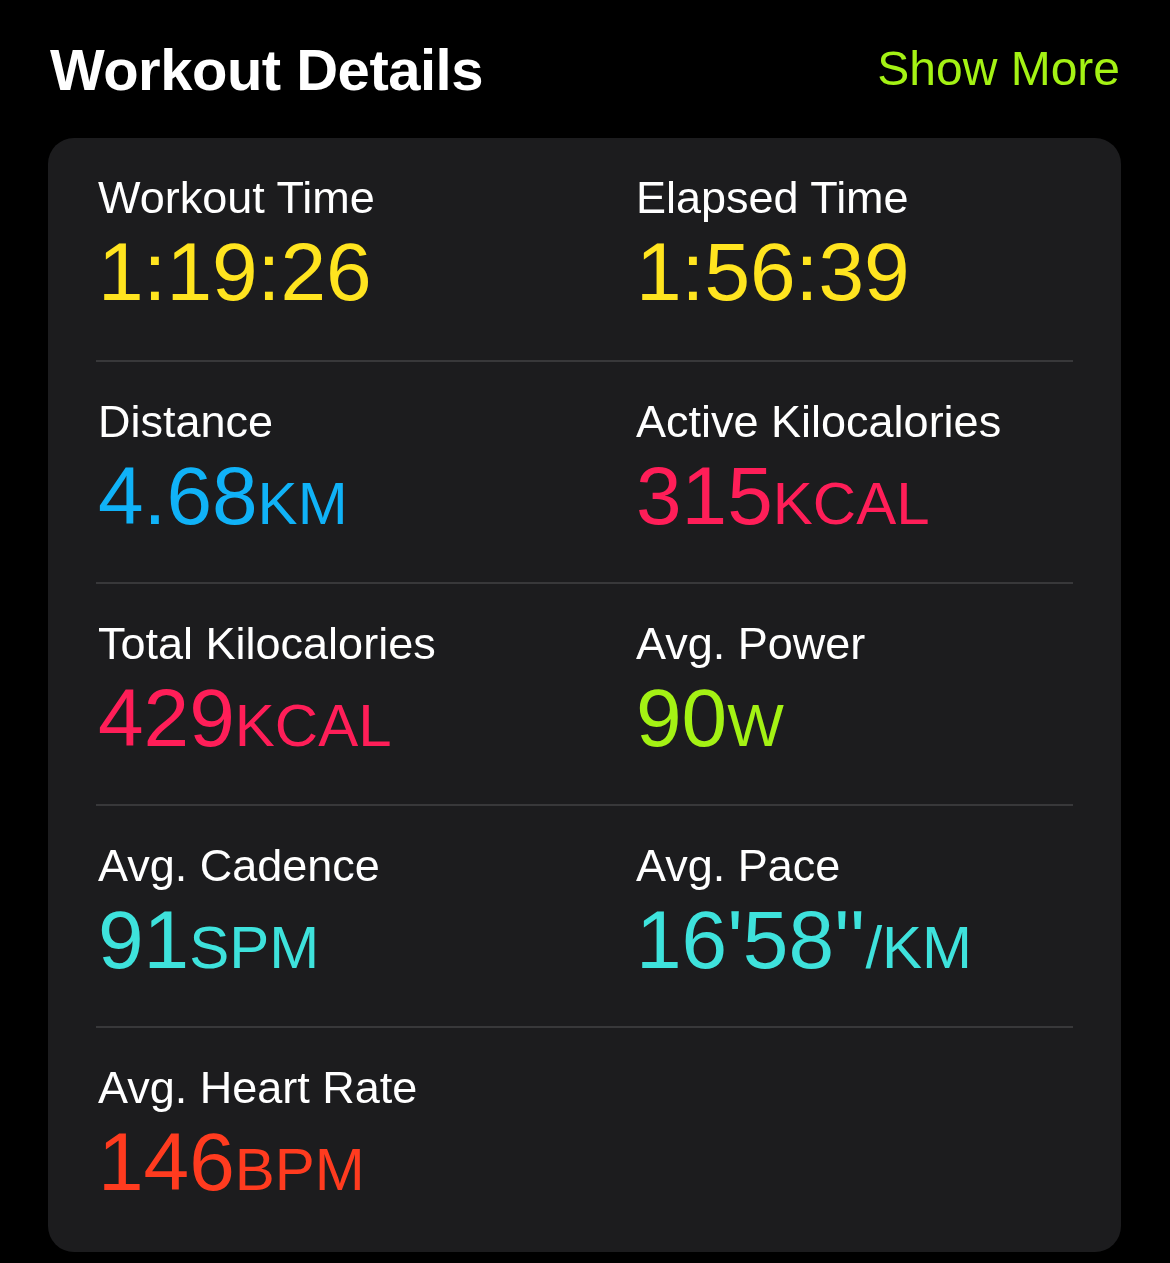 This screenshot has width=1170, height=1263. Describe the element at coordinates (819, 422) in the screenshot. I see `metric-label: Active Kilocalories` at that location.